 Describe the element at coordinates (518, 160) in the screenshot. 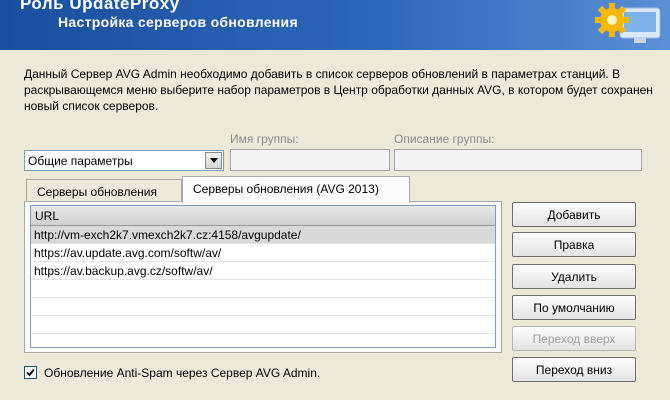

I see `group-description-field` at that location.